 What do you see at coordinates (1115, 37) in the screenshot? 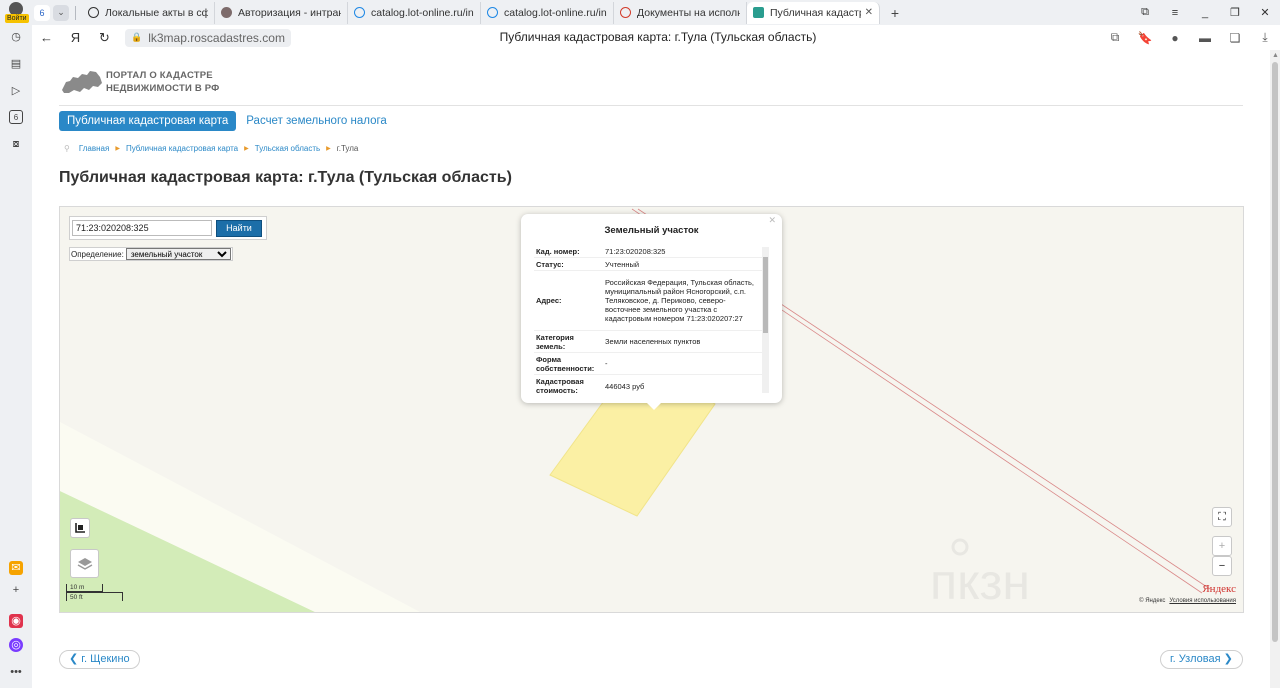
I see `translate-icon: ⧉` at bounding box center [1115, 37].